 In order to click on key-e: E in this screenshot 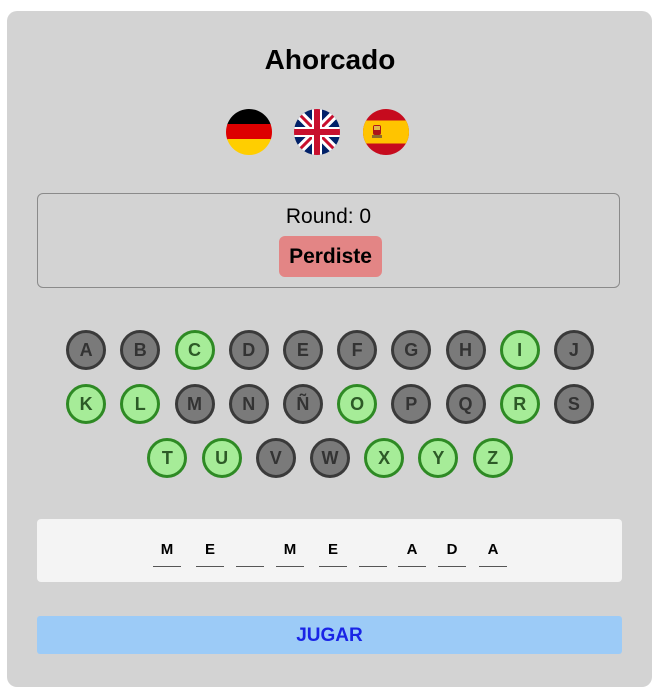, I will do `click(302, 350)`.